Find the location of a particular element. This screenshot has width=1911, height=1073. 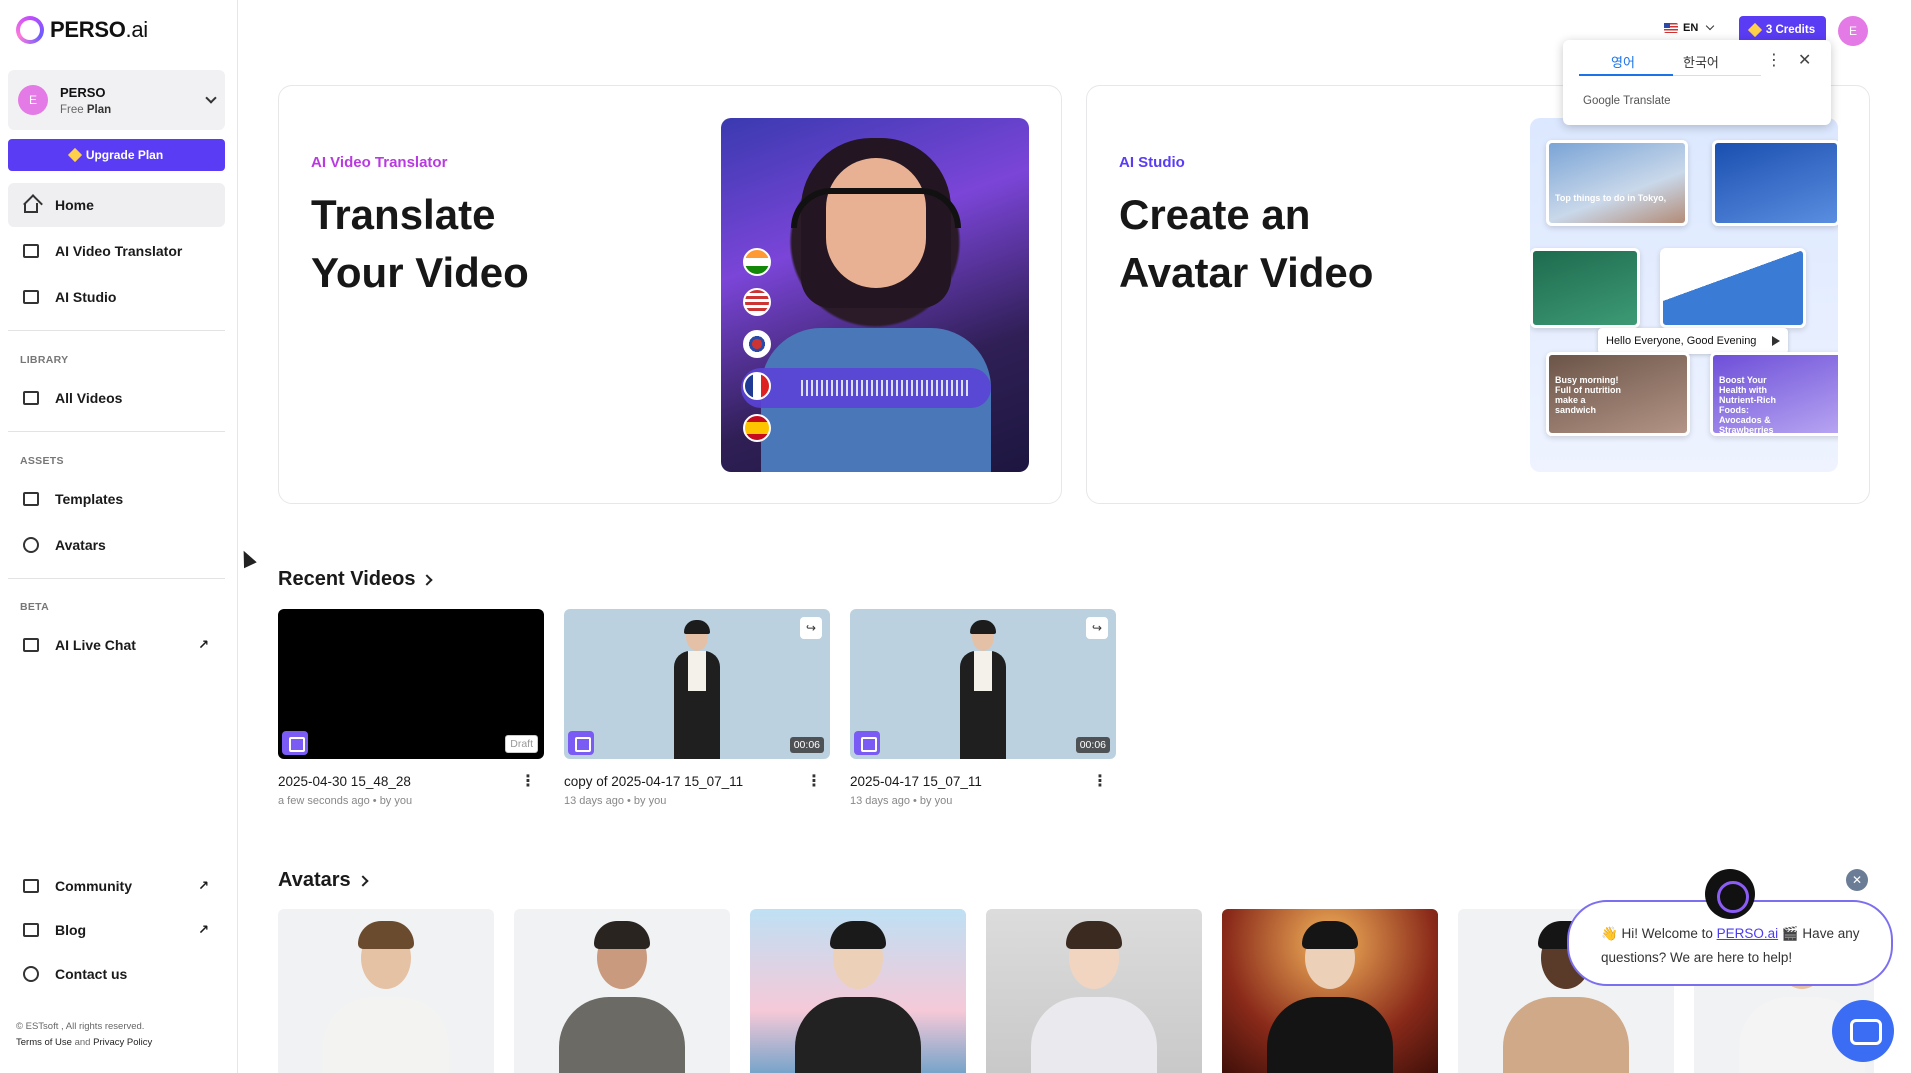

chat-launcher-button is located at coordinates (1863, 1031).